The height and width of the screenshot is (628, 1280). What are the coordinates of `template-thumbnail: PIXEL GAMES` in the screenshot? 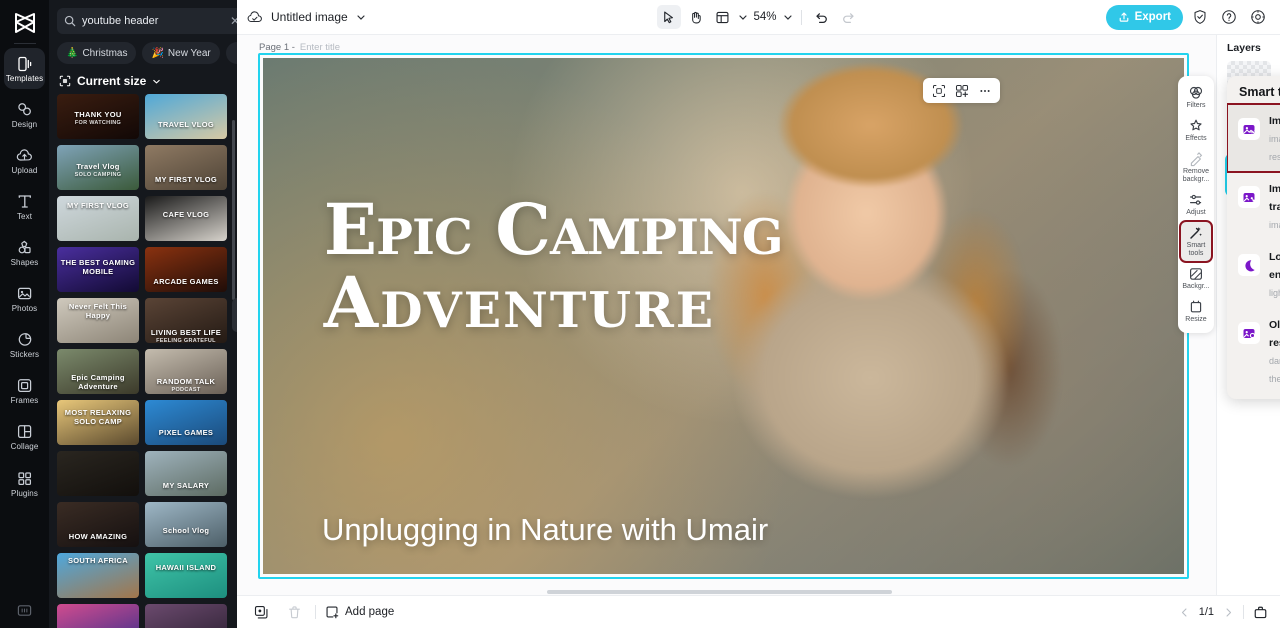 It's located at (186, 422).